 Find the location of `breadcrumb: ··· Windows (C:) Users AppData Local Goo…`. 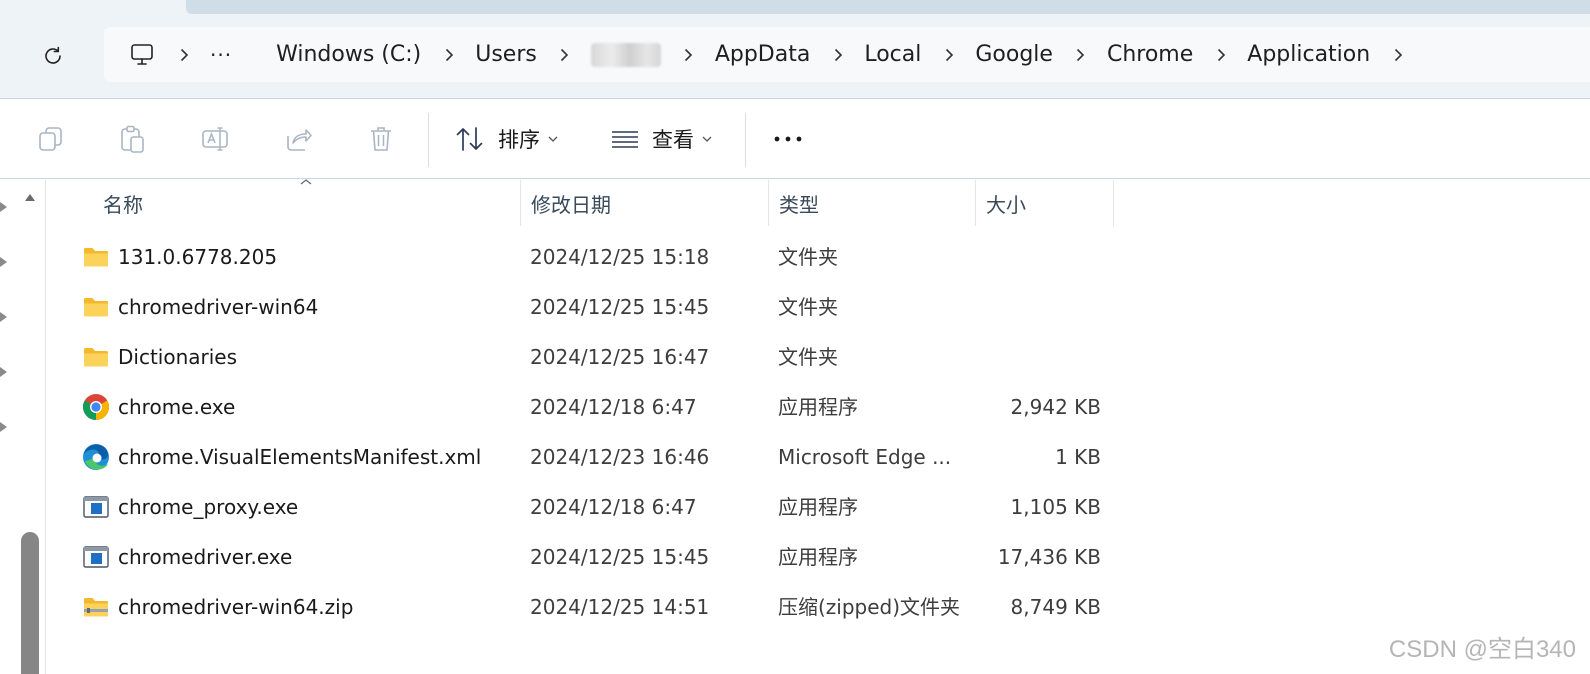

breadcrumb: ··· Windows (C:) Users AppData Local Goo… is located at coordinates (847, 54).